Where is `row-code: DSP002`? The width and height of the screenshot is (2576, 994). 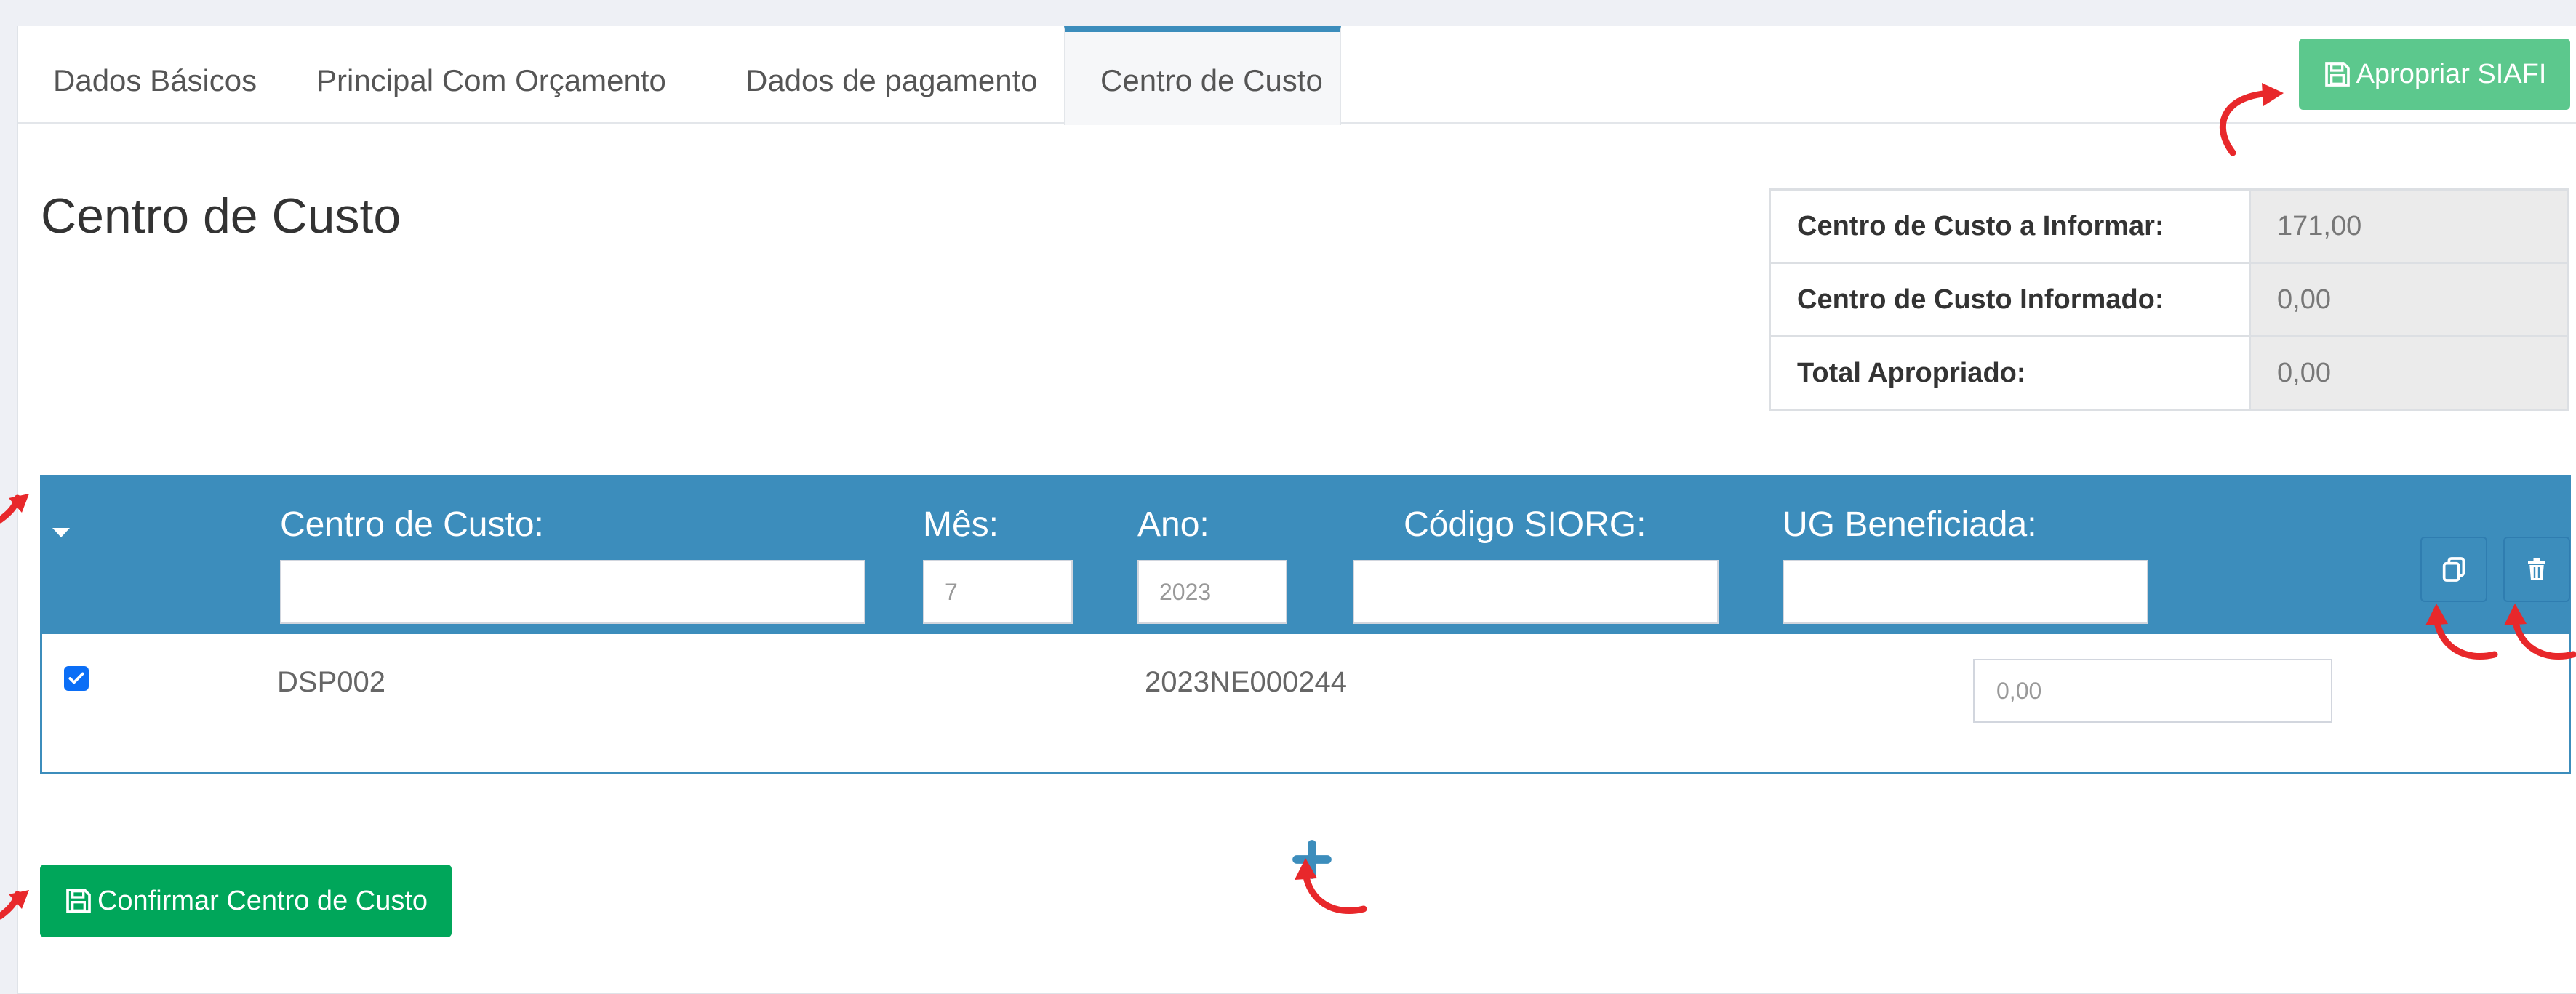 row-code: DSP002 is located at coordinates (331, 682).